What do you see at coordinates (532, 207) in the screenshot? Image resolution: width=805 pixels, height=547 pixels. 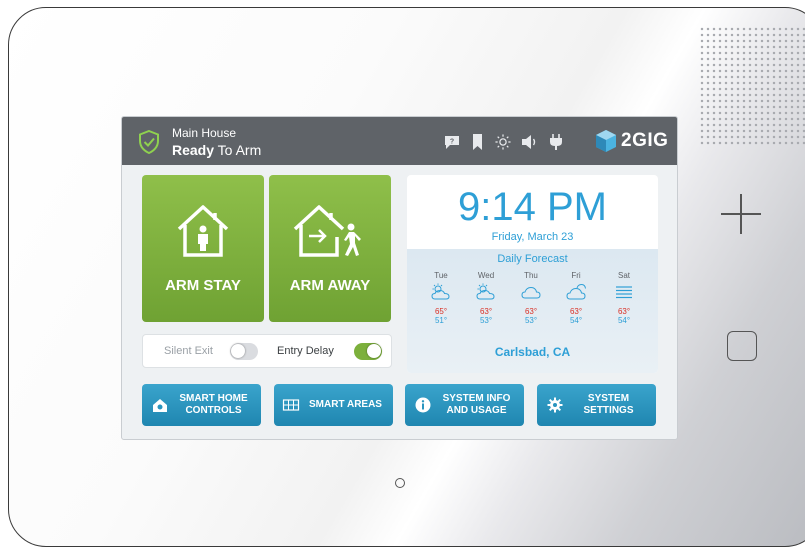 I see `clock-time: 9:14 PM` at bounding box center [532, 207].